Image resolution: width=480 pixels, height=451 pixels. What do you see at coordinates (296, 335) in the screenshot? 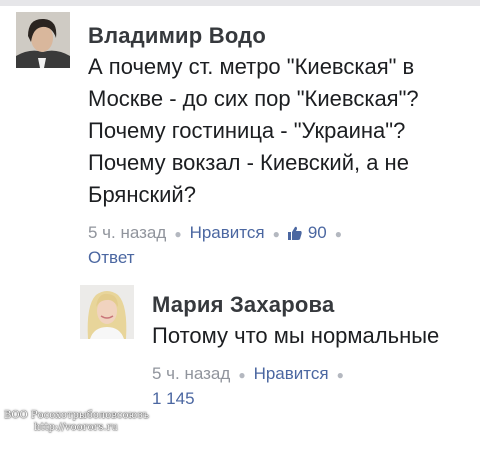
I see `comment-text: Потому что мы нормальные` at bounding box center [296, 335].